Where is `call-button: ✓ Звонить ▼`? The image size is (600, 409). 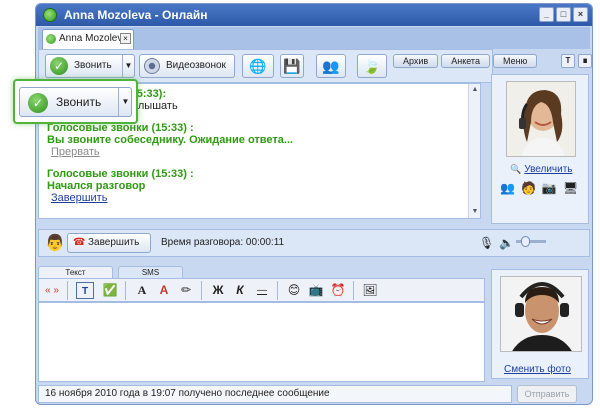
call-button: ✓ Звонить ▼ is located at coordinates (90, 66).